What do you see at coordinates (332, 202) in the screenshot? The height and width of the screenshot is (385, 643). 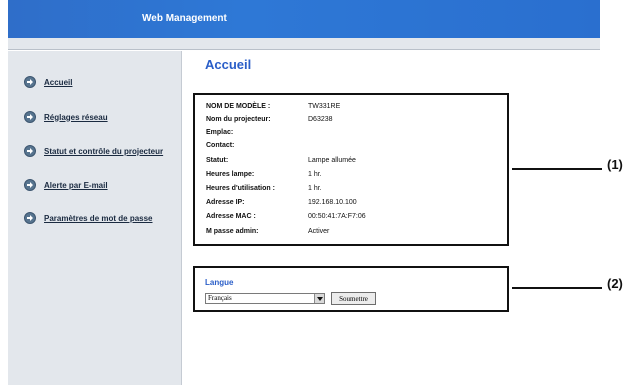 I see `info-value: 192.168.10.100` at bounding box center [332, 202].